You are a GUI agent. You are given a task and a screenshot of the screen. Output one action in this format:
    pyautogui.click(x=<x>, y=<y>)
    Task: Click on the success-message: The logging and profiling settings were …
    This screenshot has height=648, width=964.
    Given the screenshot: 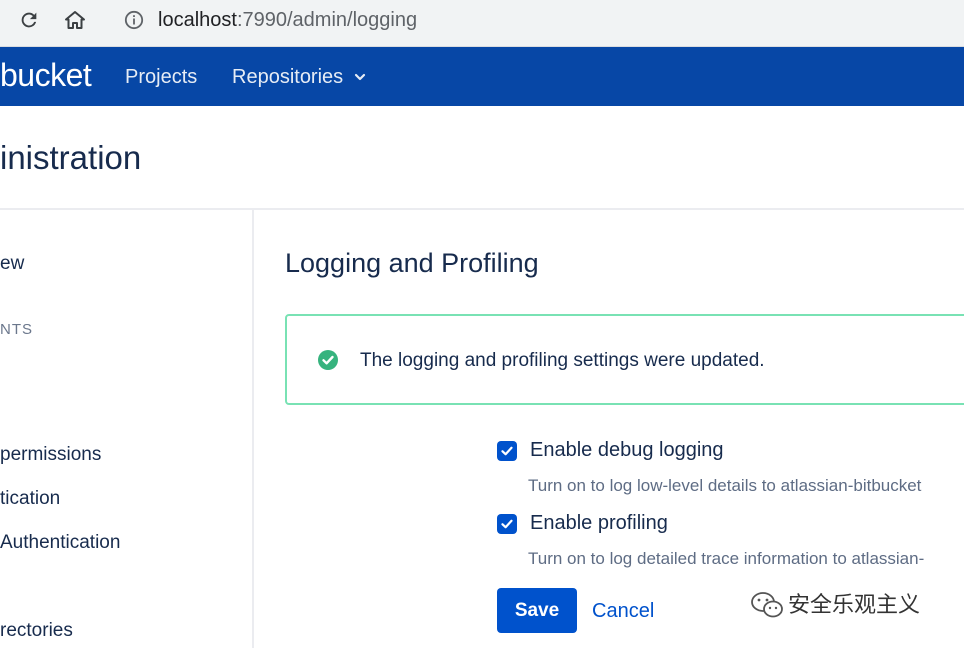 What is the action you would take?
    pyautogui.click(x=624, y=359)
    